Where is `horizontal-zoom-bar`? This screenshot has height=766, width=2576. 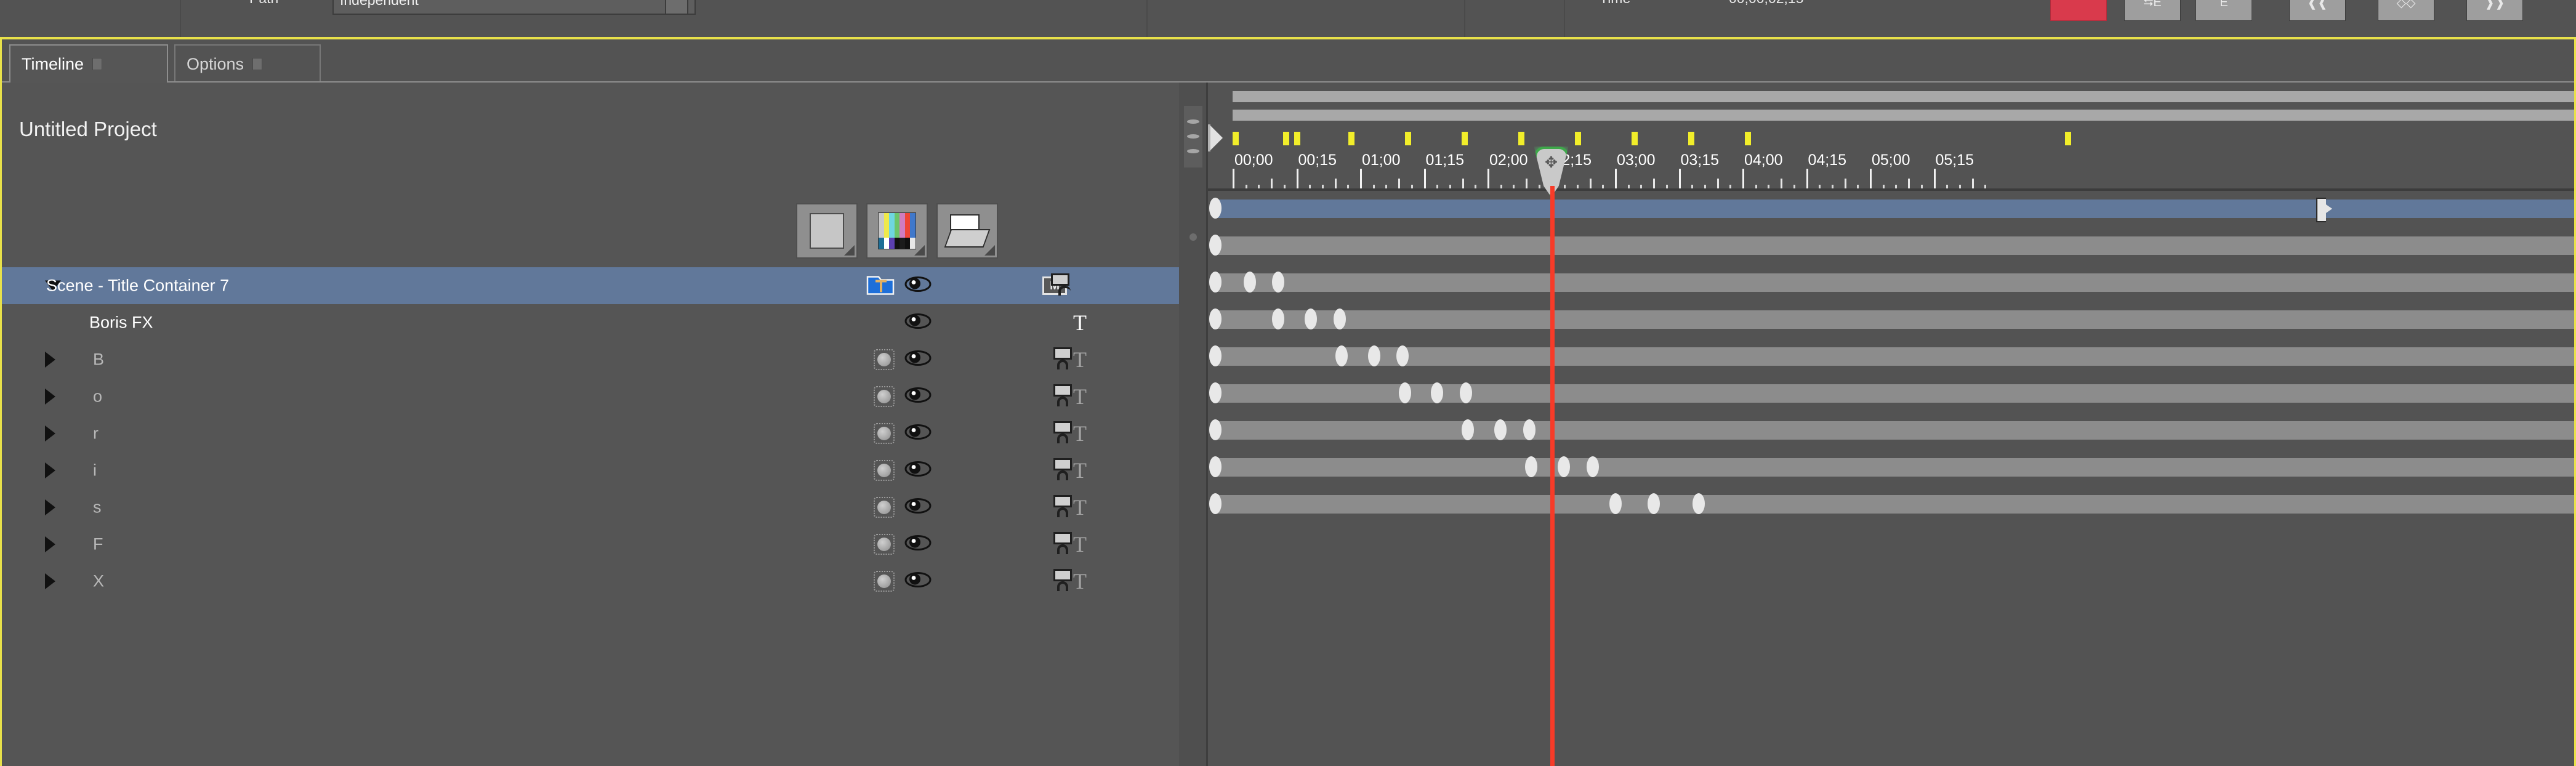 horizontal-zoom-bar is located at coordinates (1903, 115).